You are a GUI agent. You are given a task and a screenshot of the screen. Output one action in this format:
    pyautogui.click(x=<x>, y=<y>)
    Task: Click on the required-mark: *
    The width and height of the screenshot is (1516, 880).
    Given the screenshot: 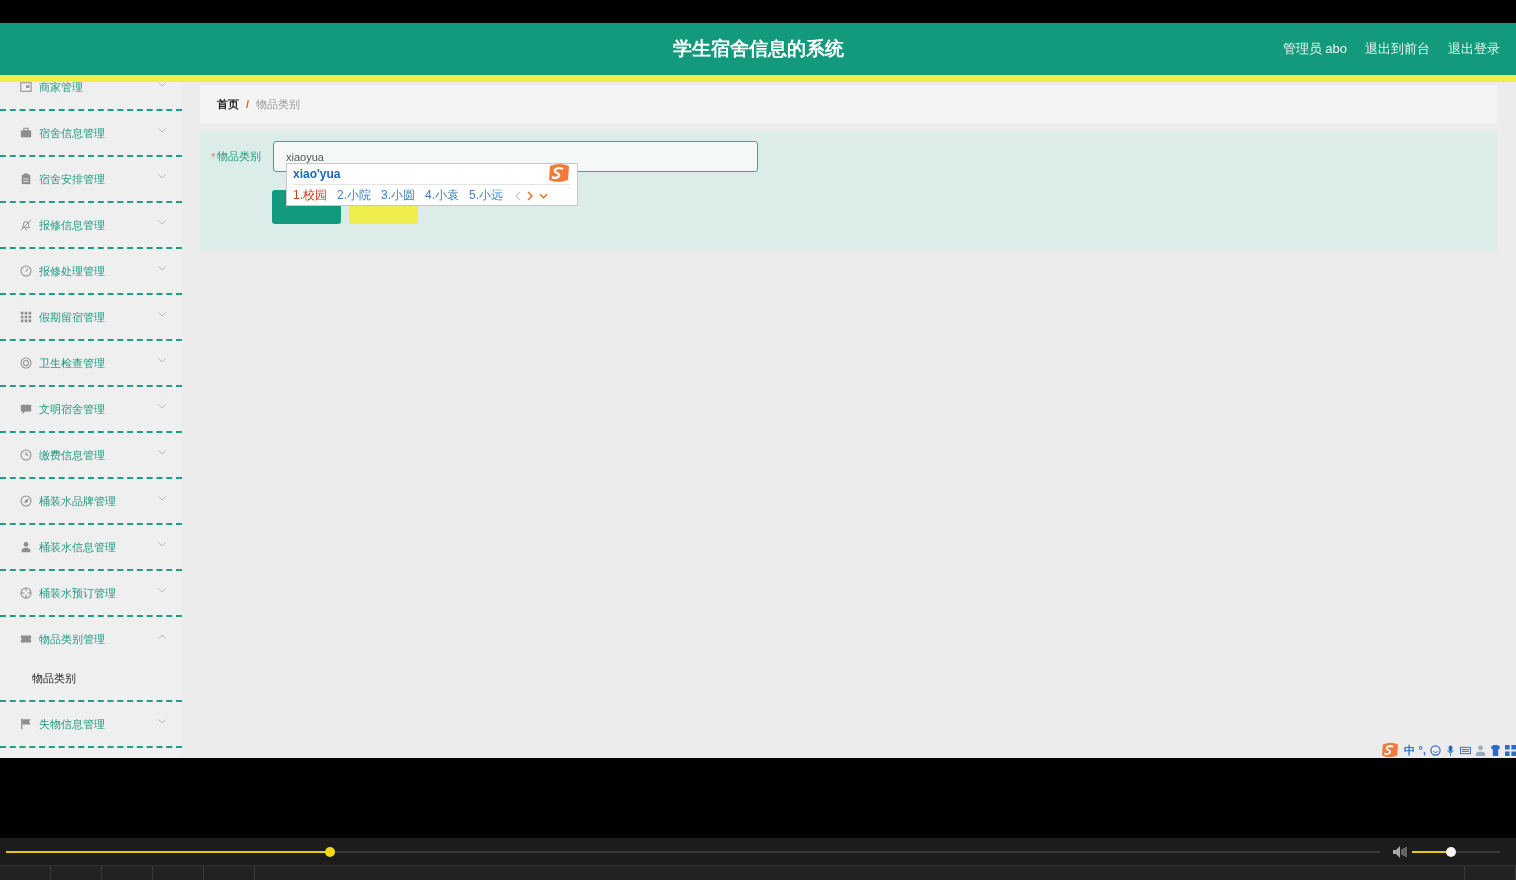 What is the action you would take?
    pyautogui.click(x=214, y=156)
    